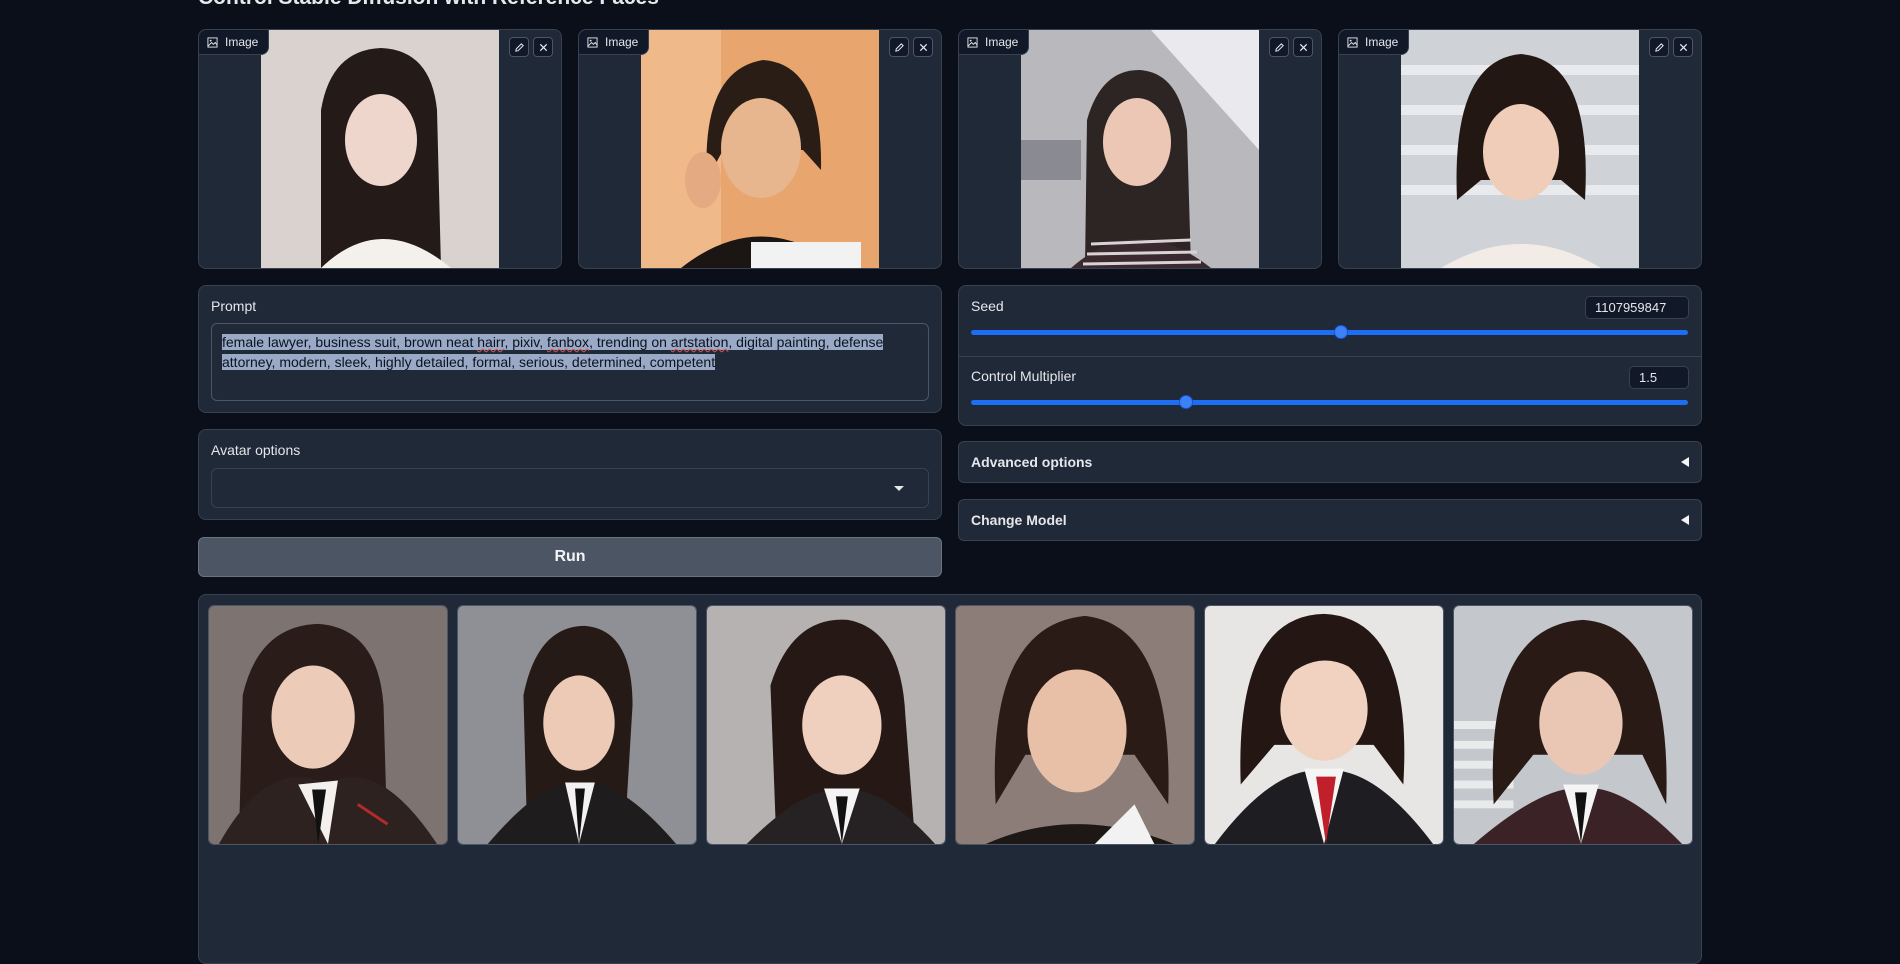  I want to click on avatar-options-label: Avatar options, so click(256, 450).